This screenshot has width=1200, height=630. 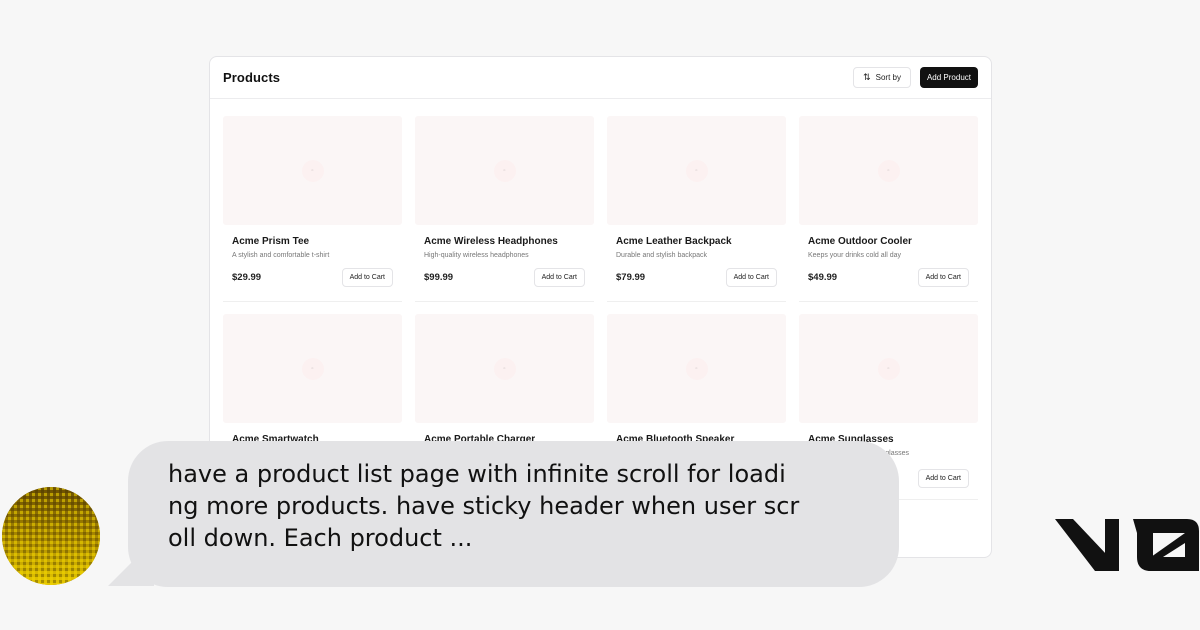 I want to click on user-avatar, so click(x=51, y=536).